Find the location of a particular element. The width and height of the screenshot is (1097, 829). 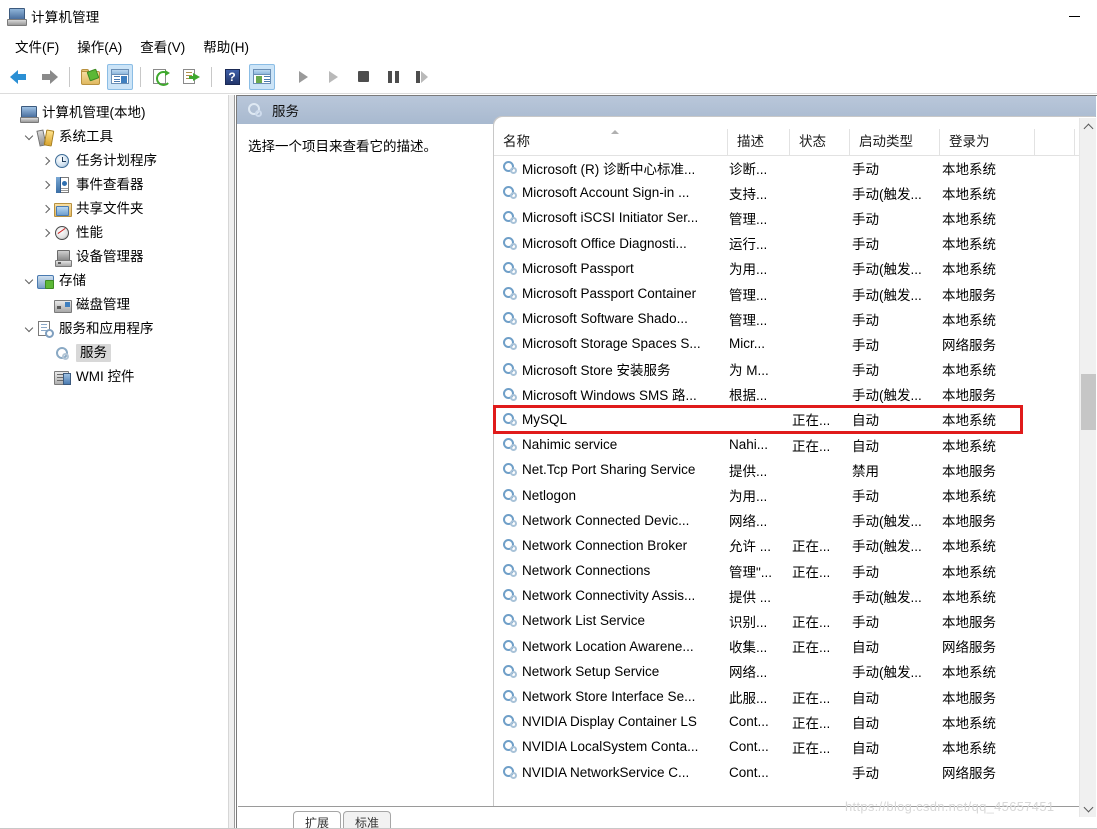

tree-item-device-manager: 设备管理器 is located at coordinates (114, 257).